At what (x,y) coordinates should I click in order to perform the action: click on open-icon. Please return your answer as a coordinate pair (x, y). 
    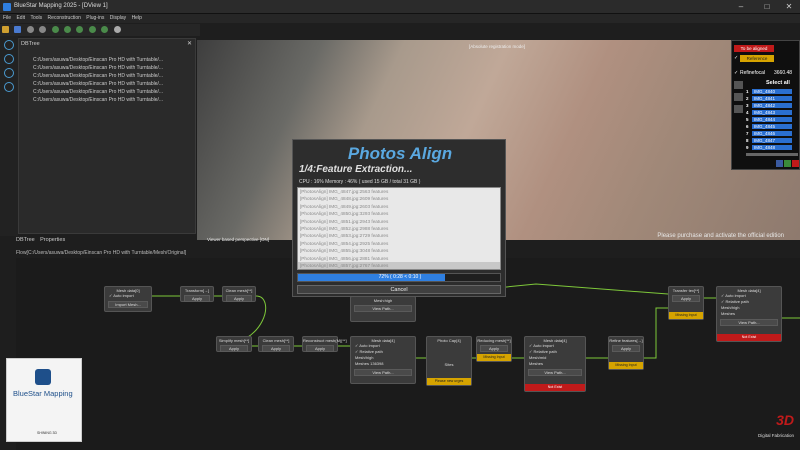
    Looking at the image, I should click on (5, 29).